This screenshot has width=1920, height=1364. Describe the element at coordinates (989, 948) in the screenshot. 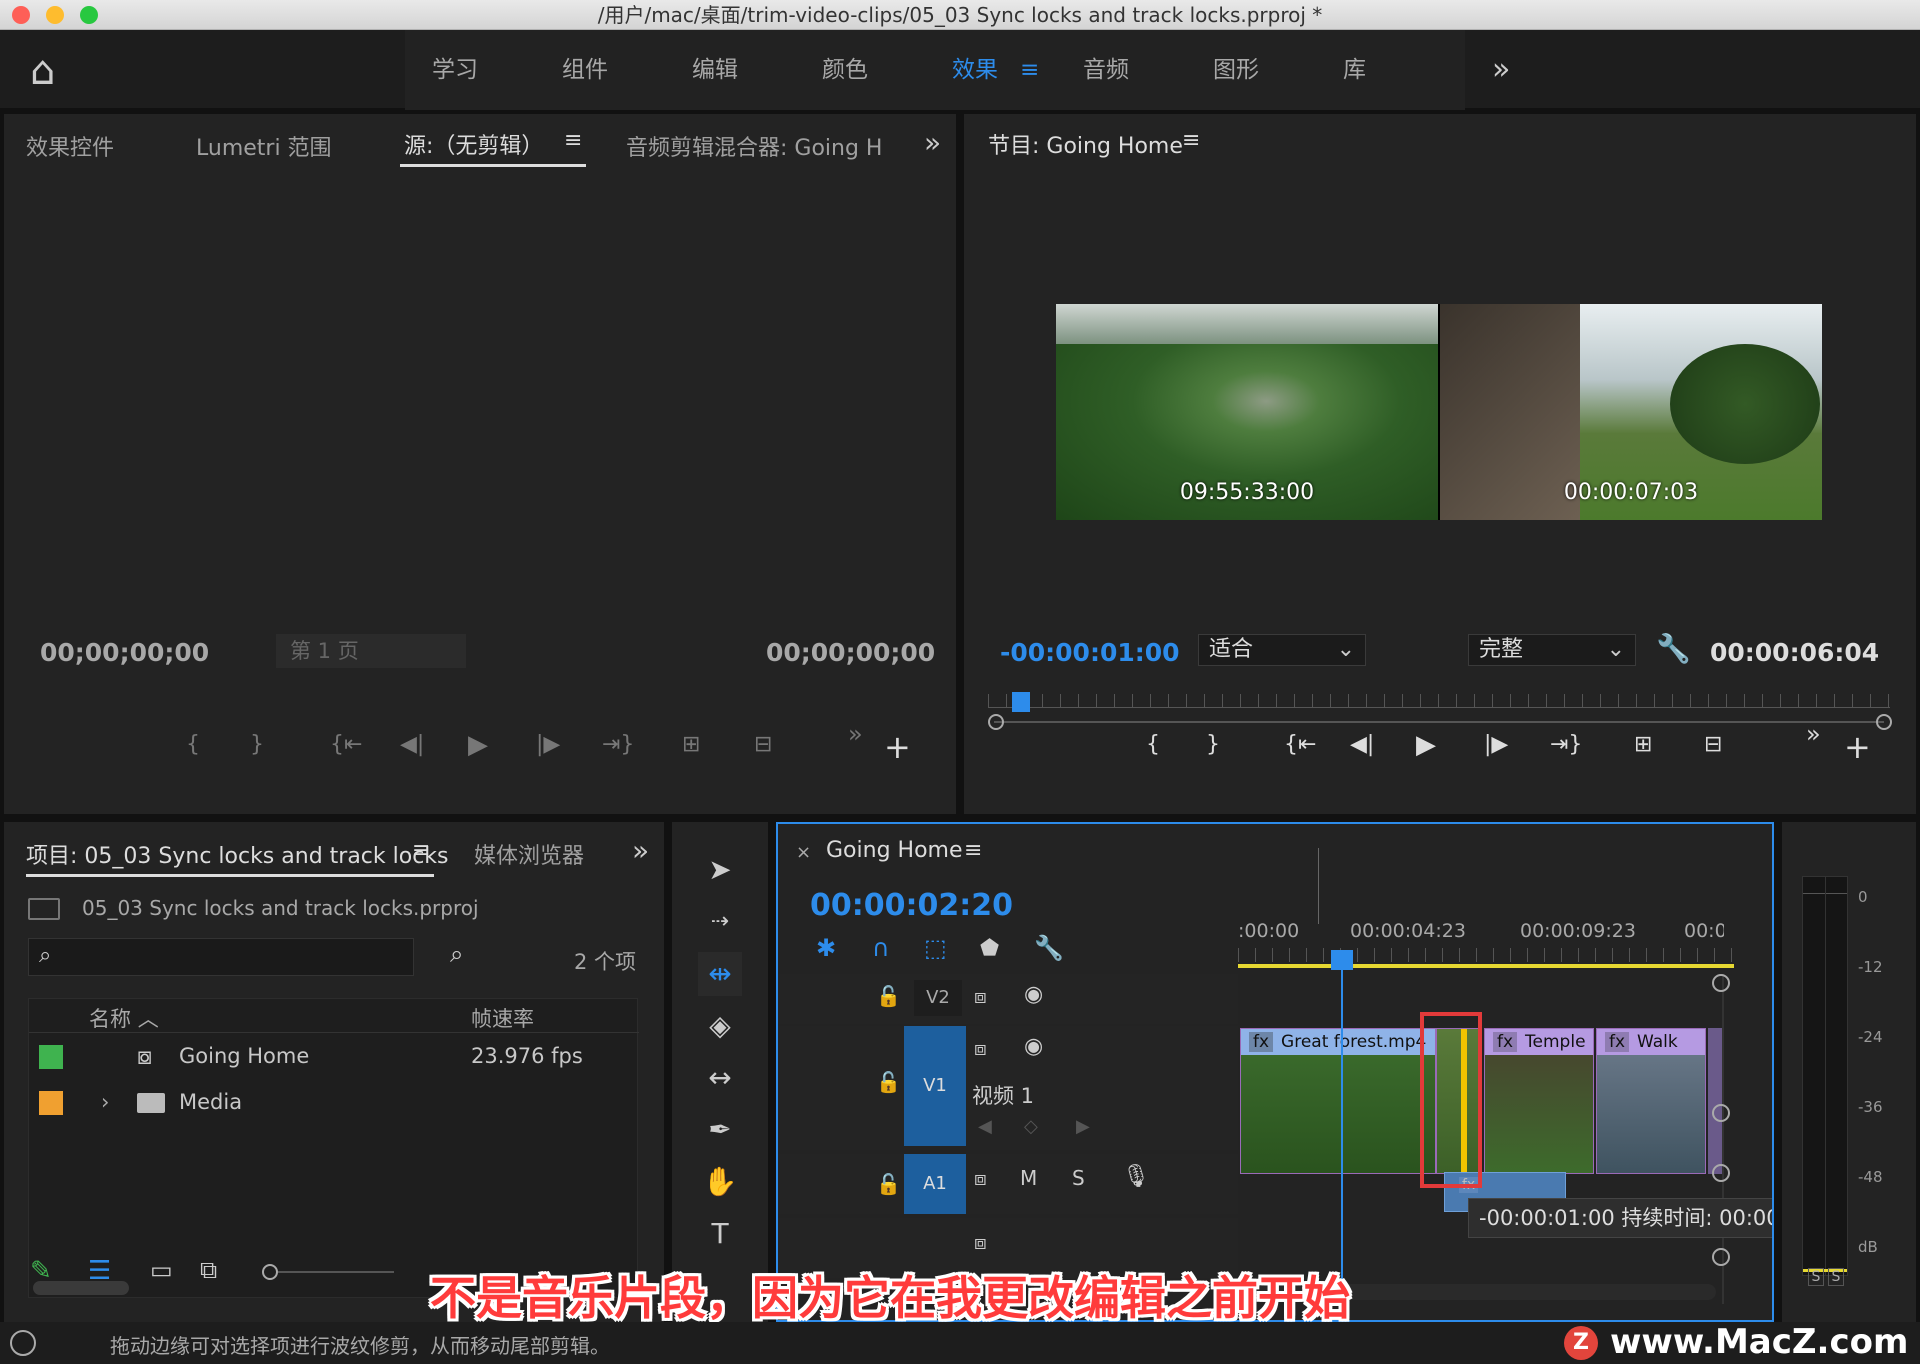

I see `add-marker-icon: ⬟` at that location.